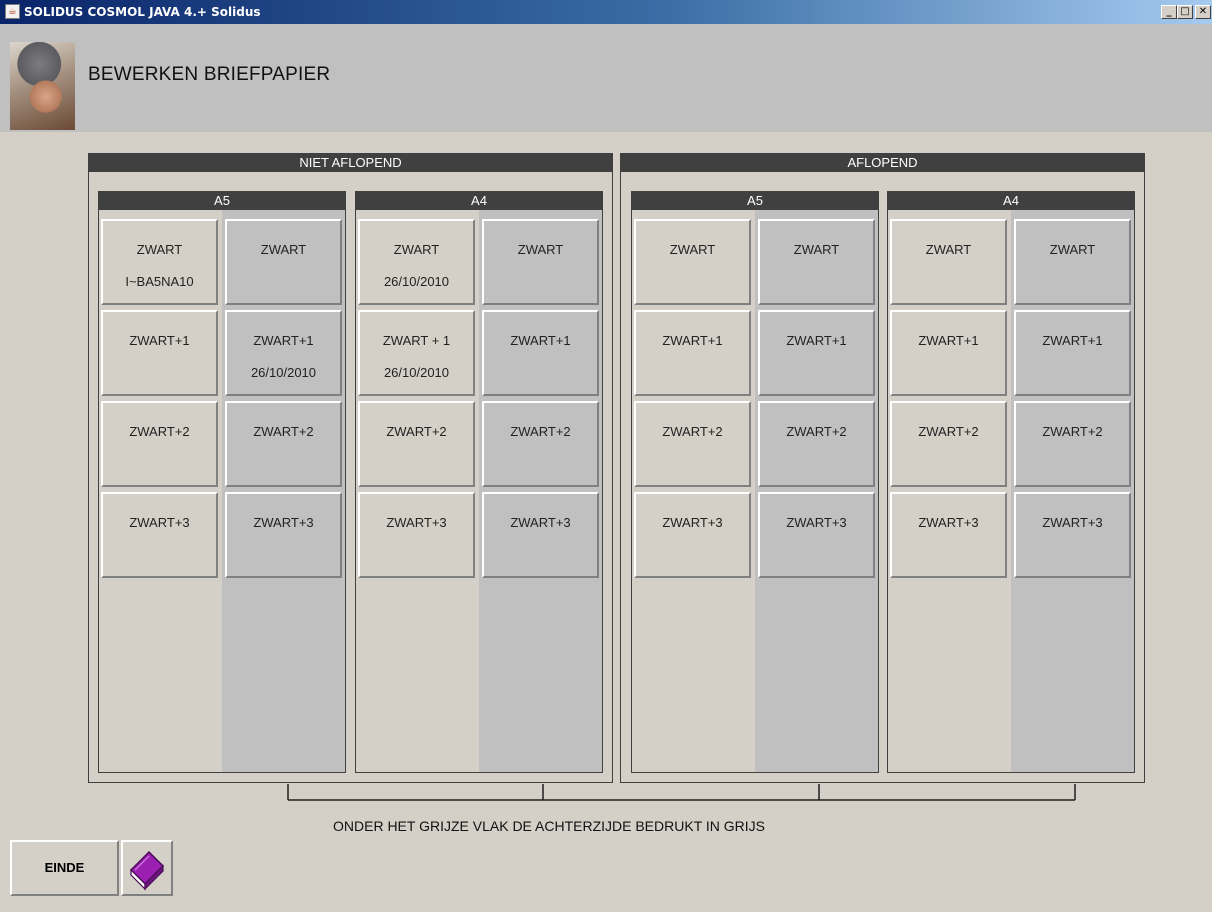  I want to click on zwart-button: ZWART I~BA5NA10, so click(159, 262).